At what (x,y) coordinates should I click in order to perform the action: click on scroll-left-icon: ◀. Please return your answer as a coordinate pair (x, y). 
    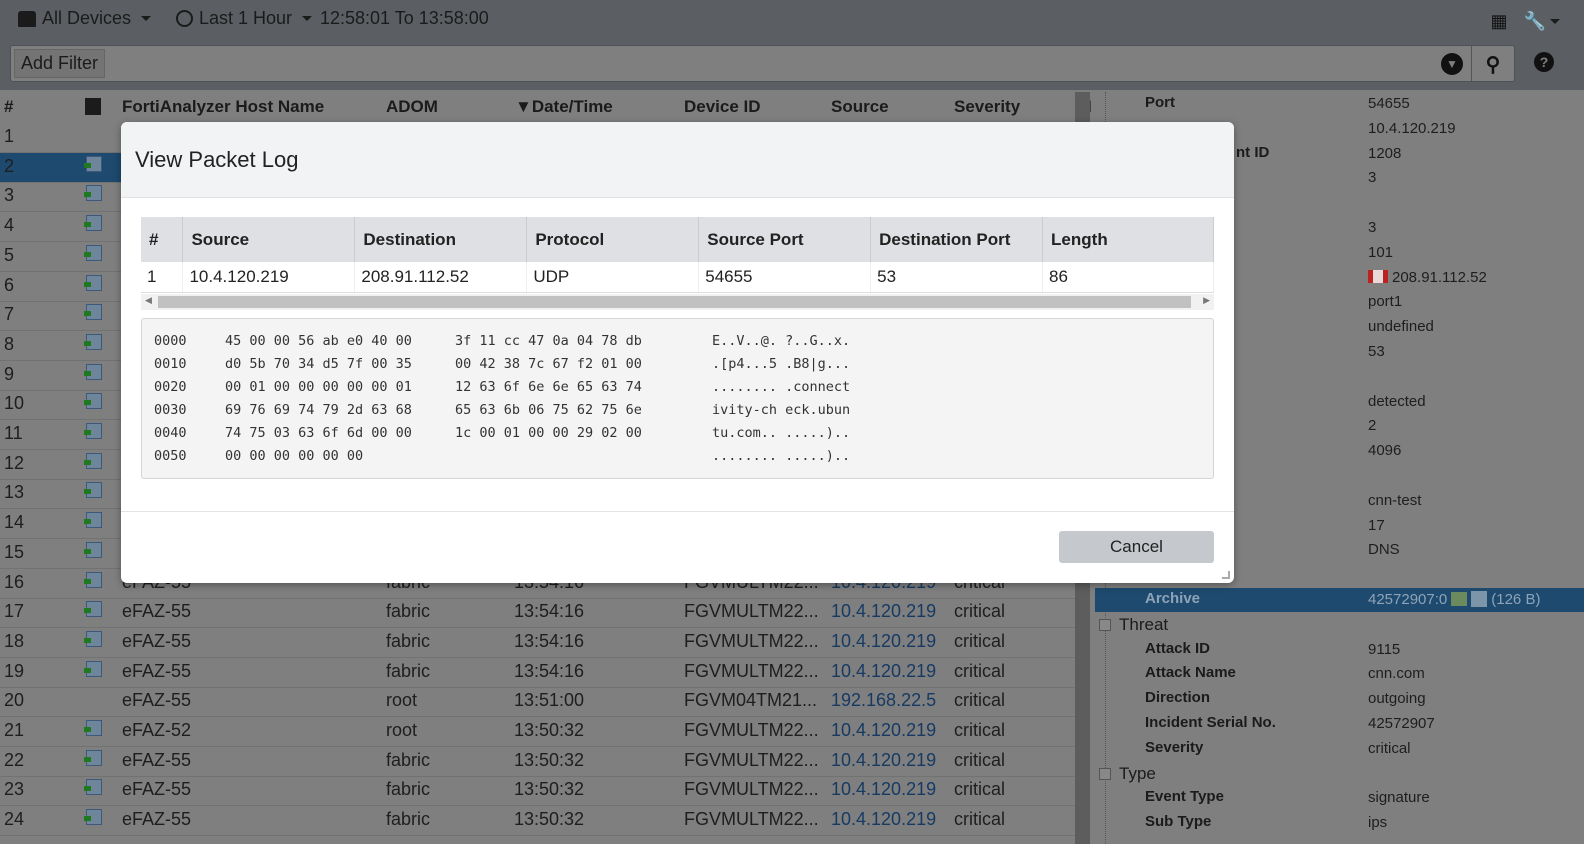
    Looking at the image, I should click on (148, 300).